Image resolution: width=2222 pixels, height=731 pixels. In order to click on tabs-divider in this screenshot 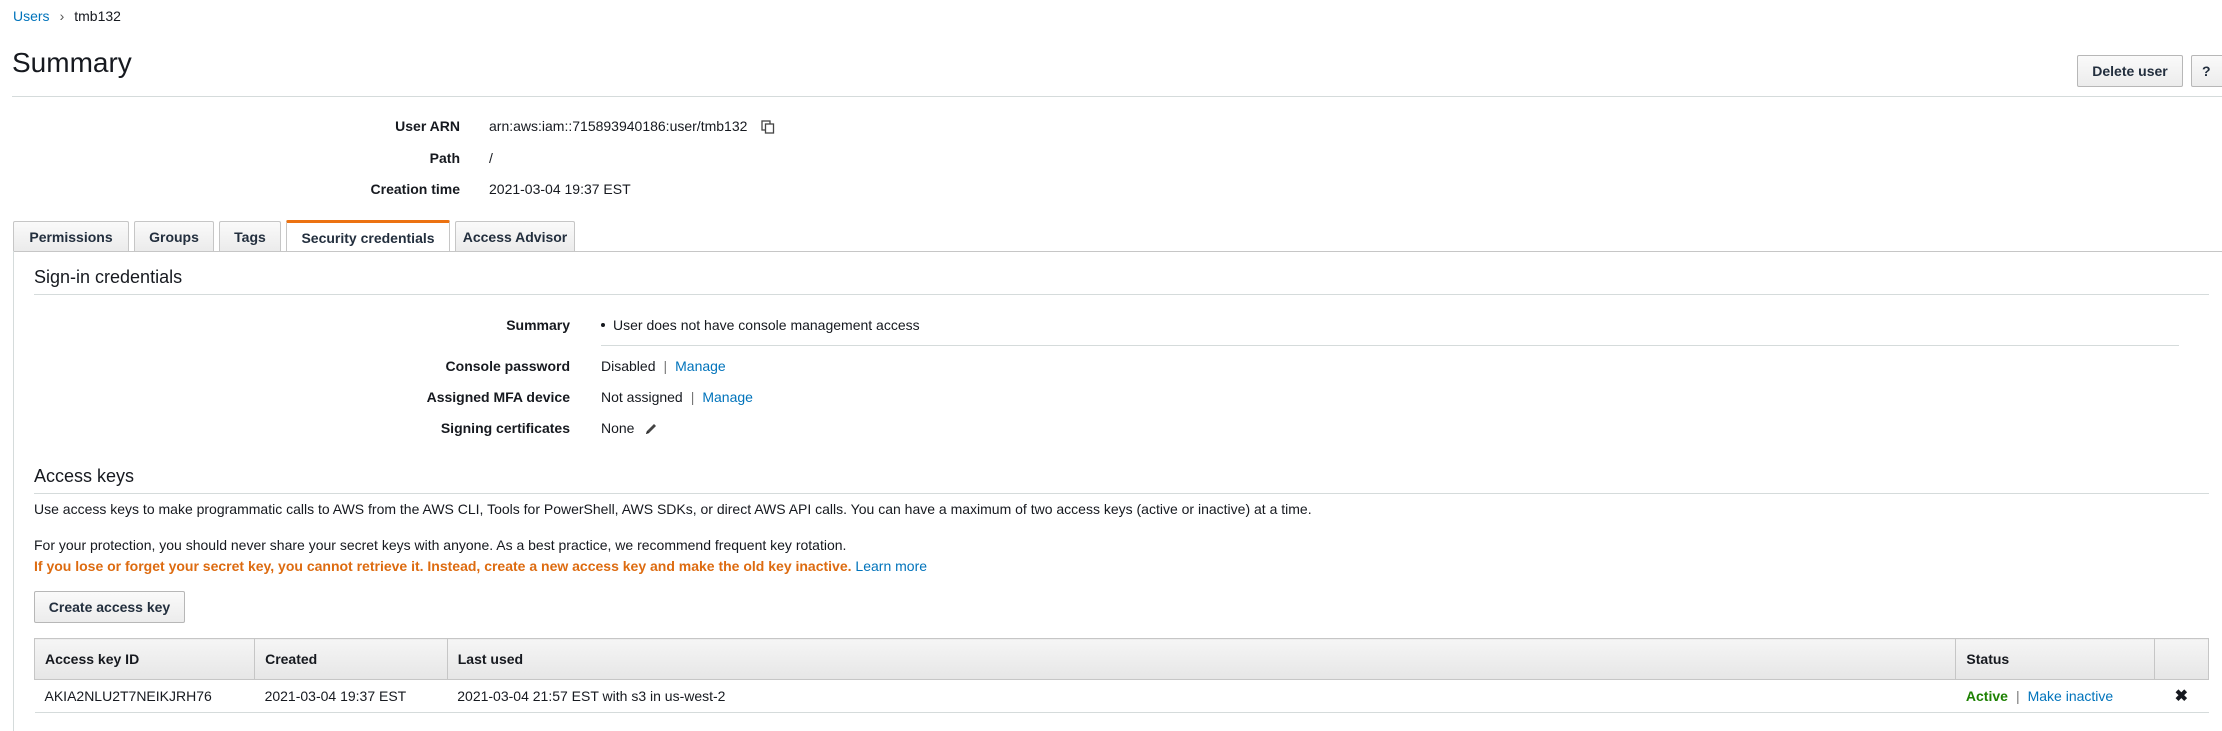, I will do `click(1117, 251)`.